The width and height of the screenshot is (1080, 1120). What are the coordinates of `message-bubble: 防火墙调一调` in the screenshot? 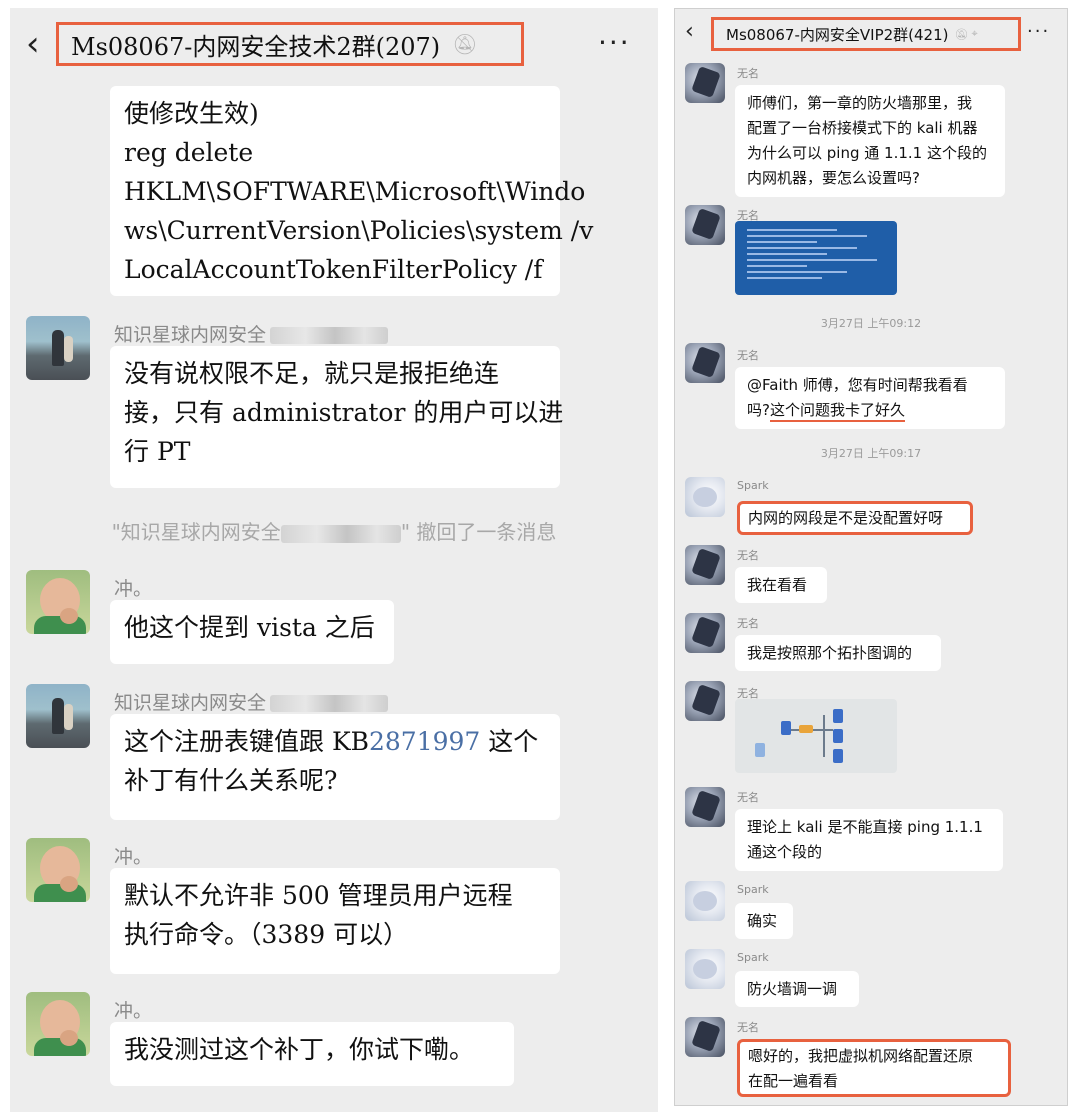 It's located at (797, 989).